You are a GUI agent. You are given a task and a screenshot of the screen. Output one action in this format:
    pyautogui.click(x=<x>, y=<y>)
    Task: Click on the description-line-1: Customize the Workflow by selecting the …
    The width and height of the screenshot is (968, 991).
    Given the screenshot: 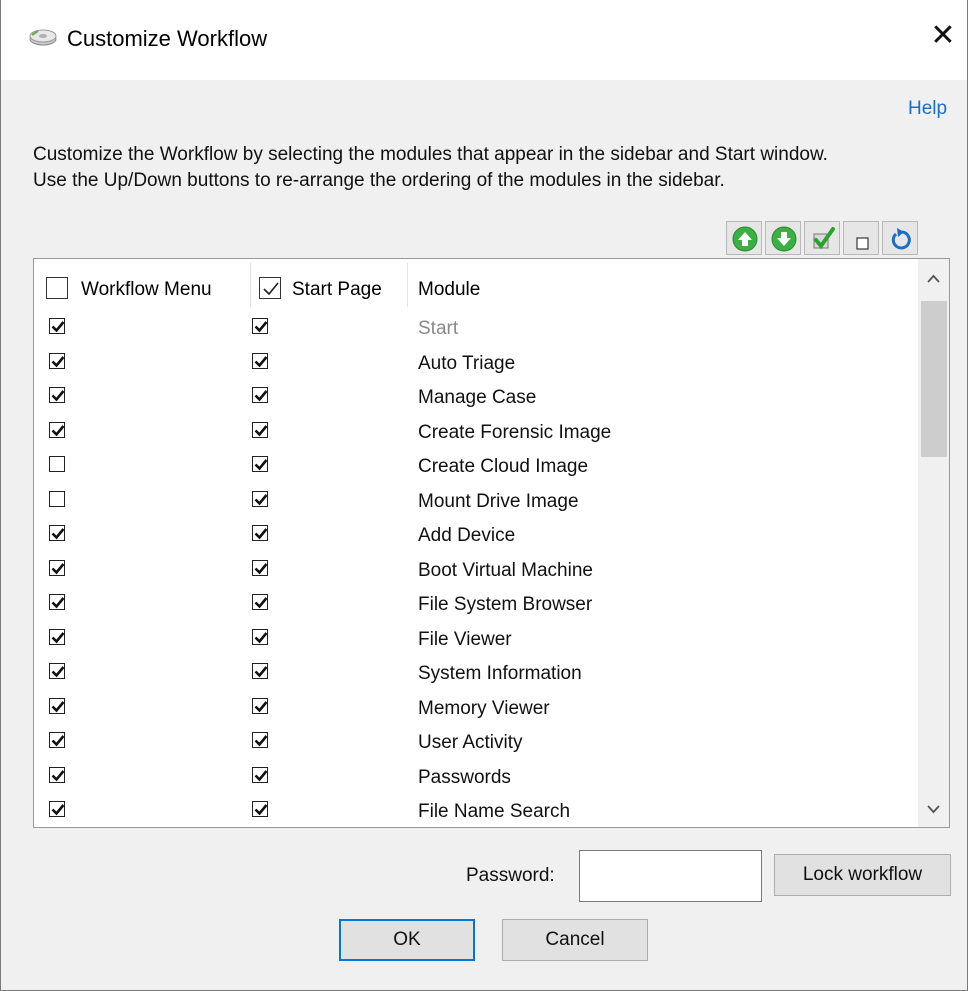 What is the action you would take?
    pyautogui.click(x=430, y=154)
    